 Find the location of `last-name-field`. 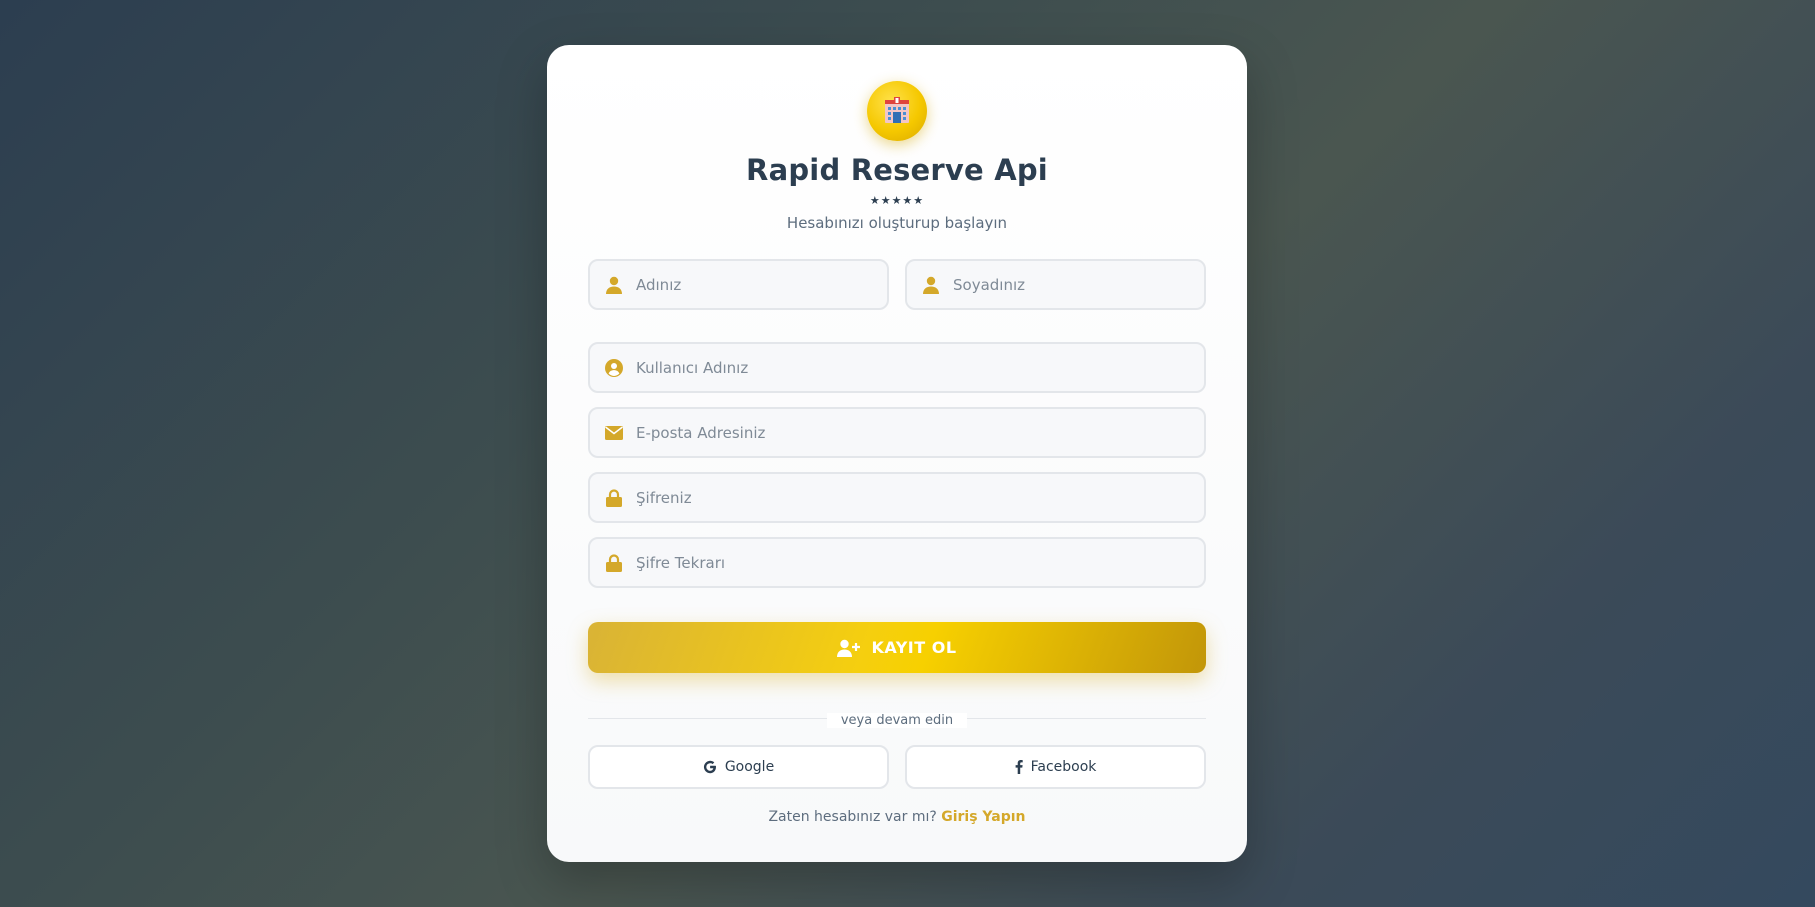

last-name-field is located at coordinates (1055, 284).